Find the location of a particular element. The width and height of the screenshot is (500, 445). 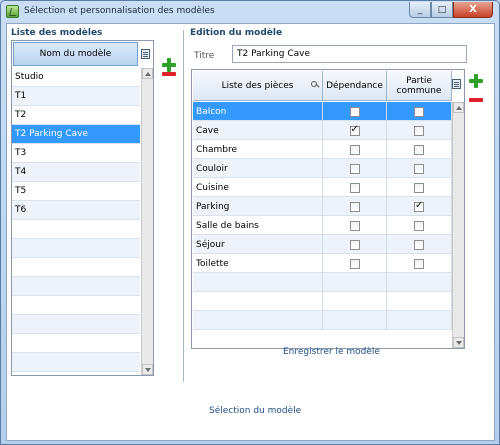

rooms-column-header: Liste des pièces is located at coordinates (258, 86).